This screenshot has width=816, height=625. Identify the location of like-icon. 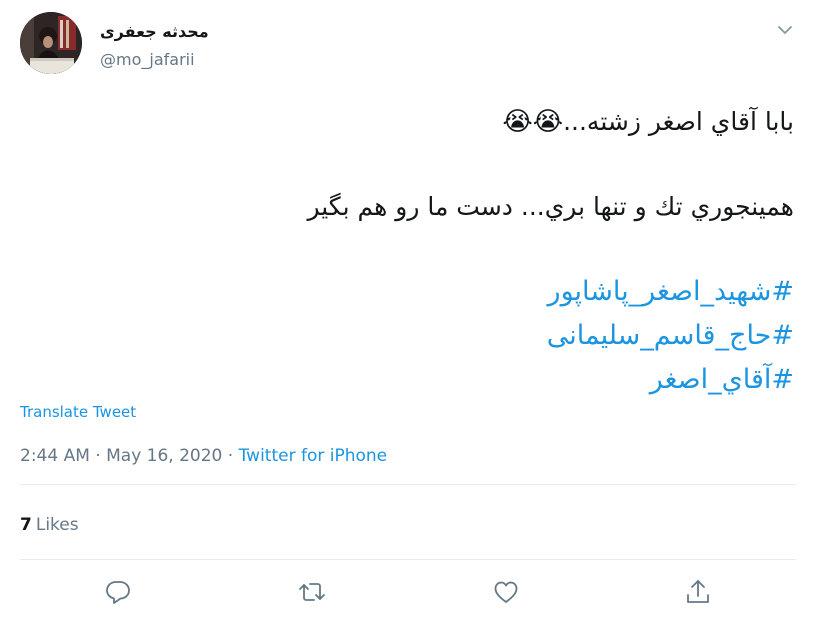
(506, 592).